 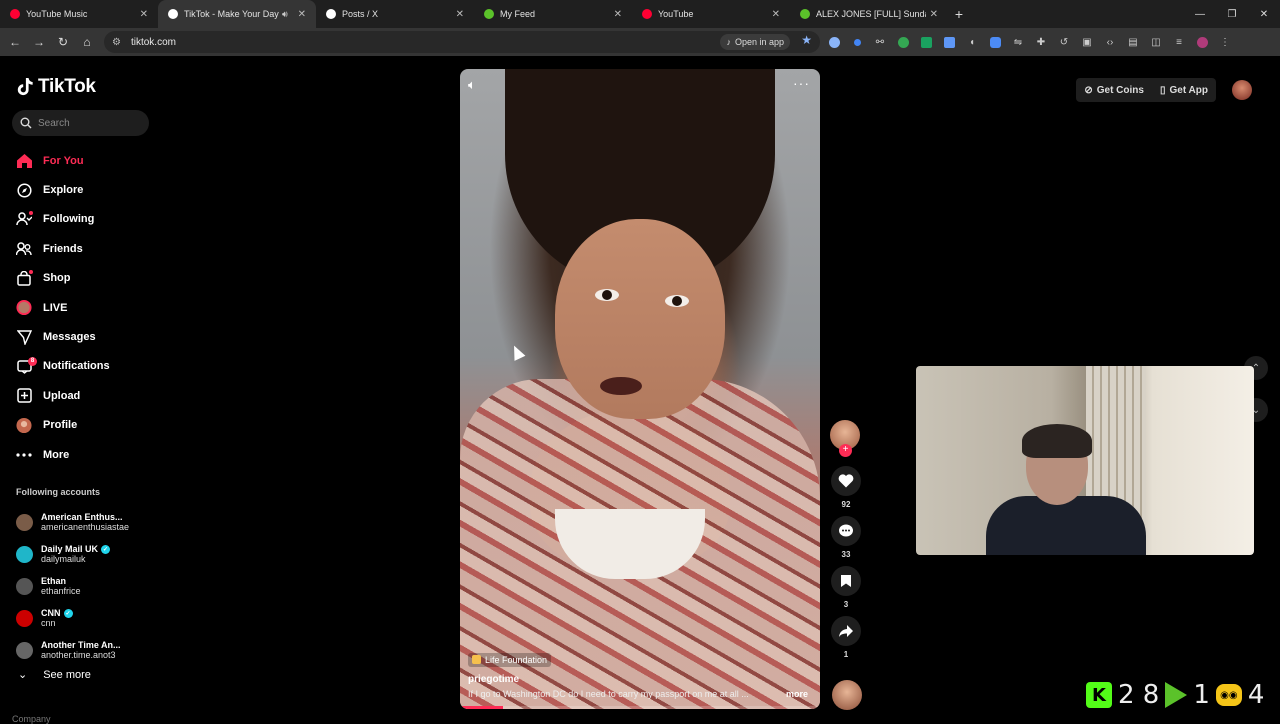 What do you see at coordinates (86, 336) in the screenshot?
I see `nav-item-messages: Messages` at bounding box center [86, 336].